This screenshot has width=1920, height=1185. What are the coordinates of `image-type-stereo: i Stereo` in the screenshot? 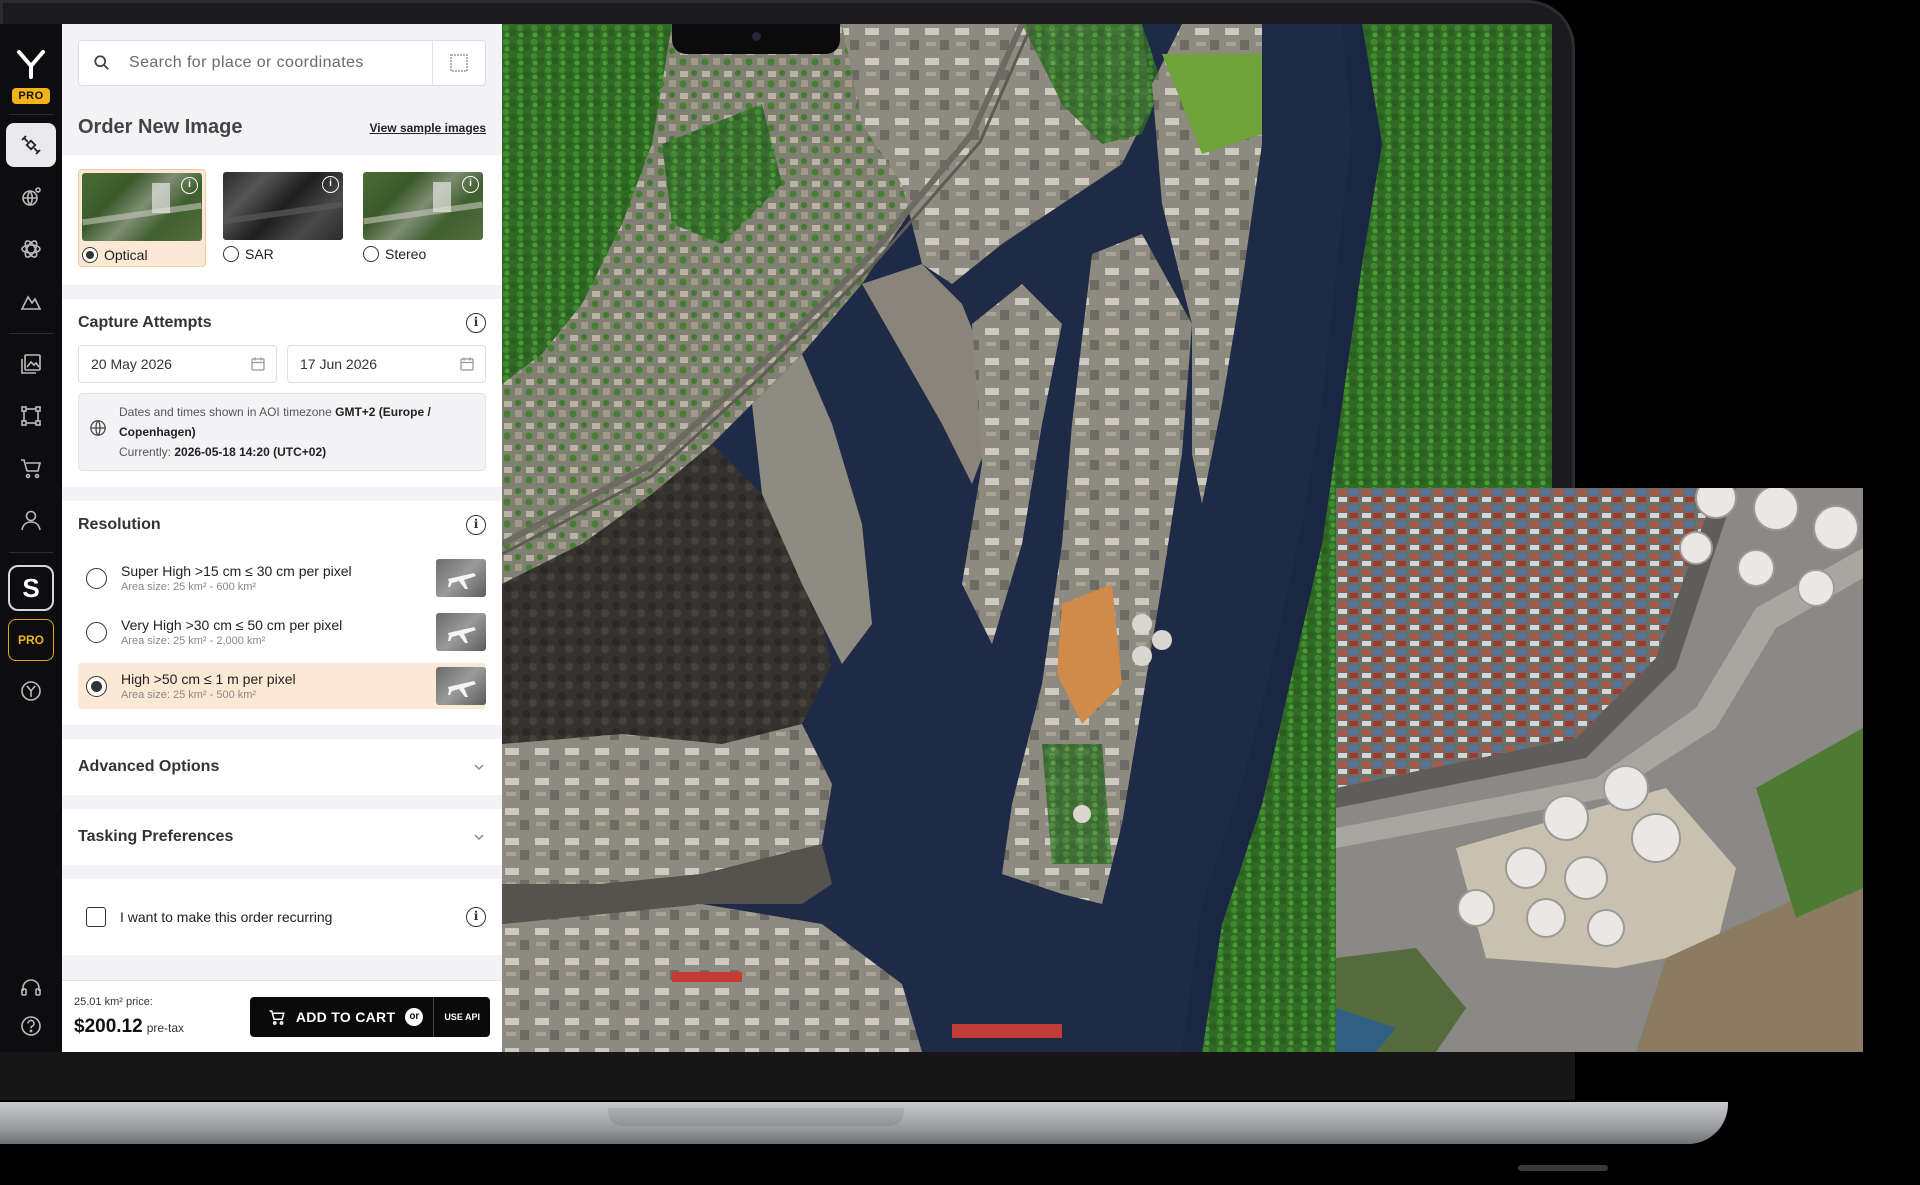 It's located at (423, 218).